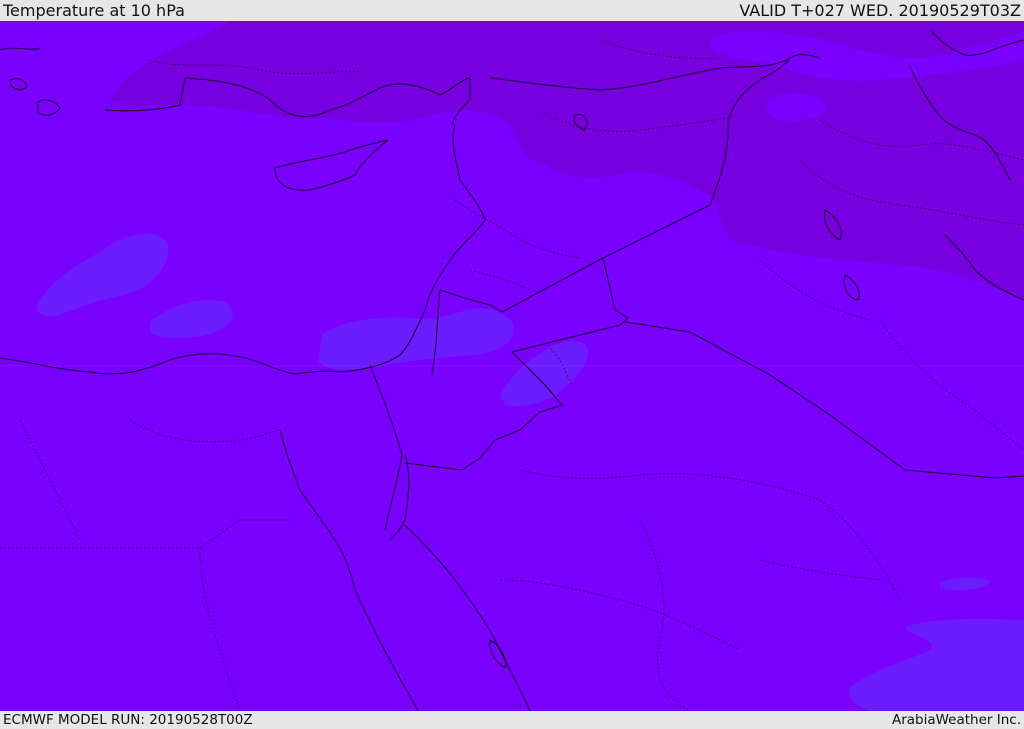 This screenshot has width=1024, height=729. I want to click on credit: ArabiaWeather Inc., so click(956, 720).